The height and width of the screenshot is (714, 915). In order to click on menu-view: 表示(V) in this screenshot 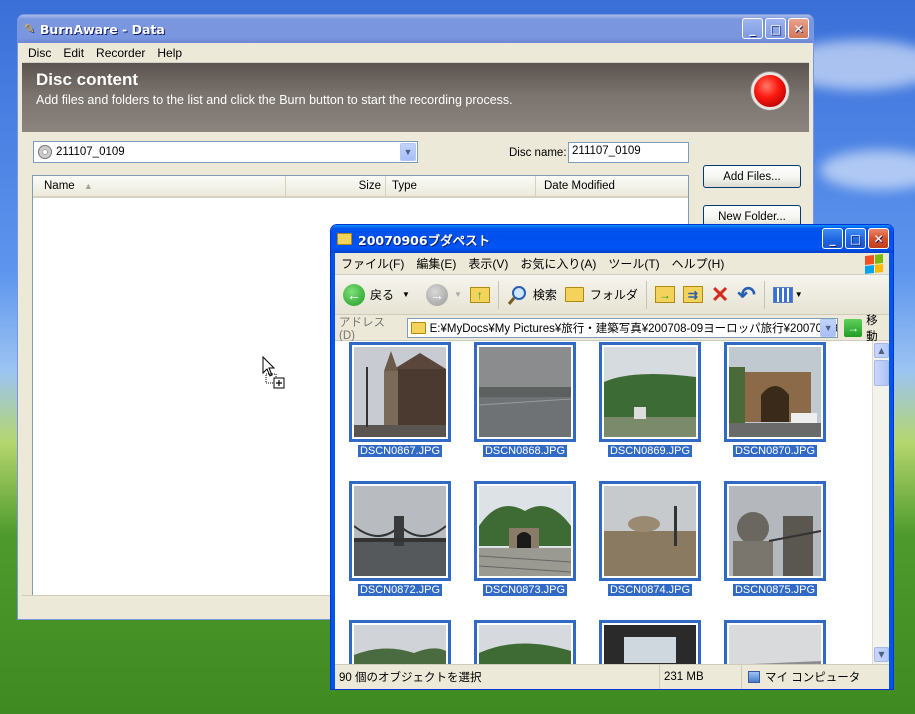, I will do `click(488, 263)`.